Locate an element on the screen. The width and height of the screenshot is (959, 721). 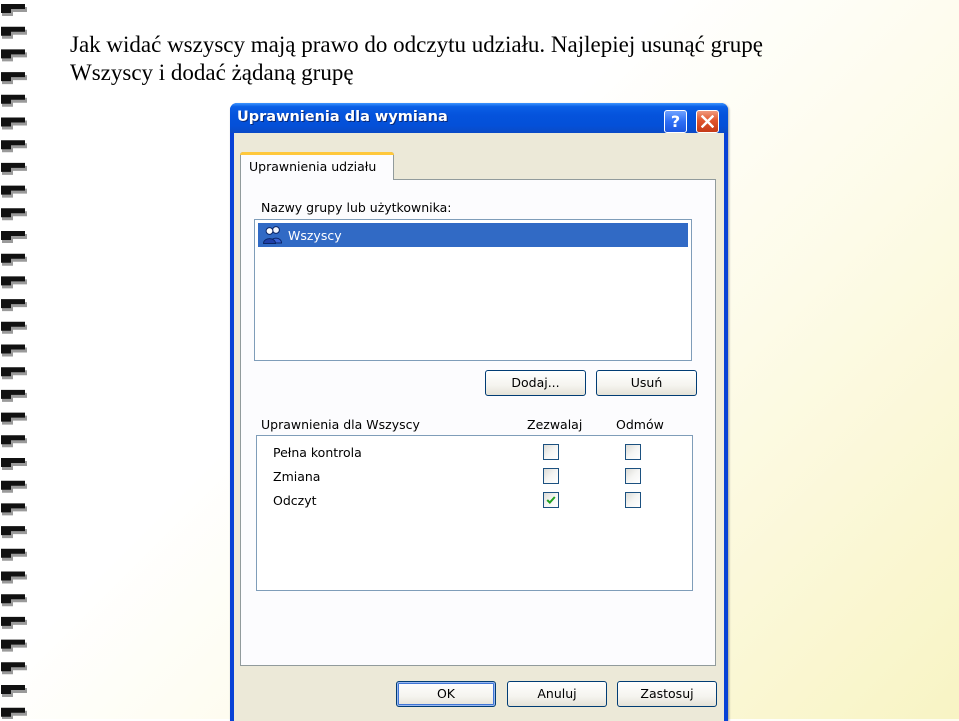
checkmark-icon is located at coordinates (551, 500).